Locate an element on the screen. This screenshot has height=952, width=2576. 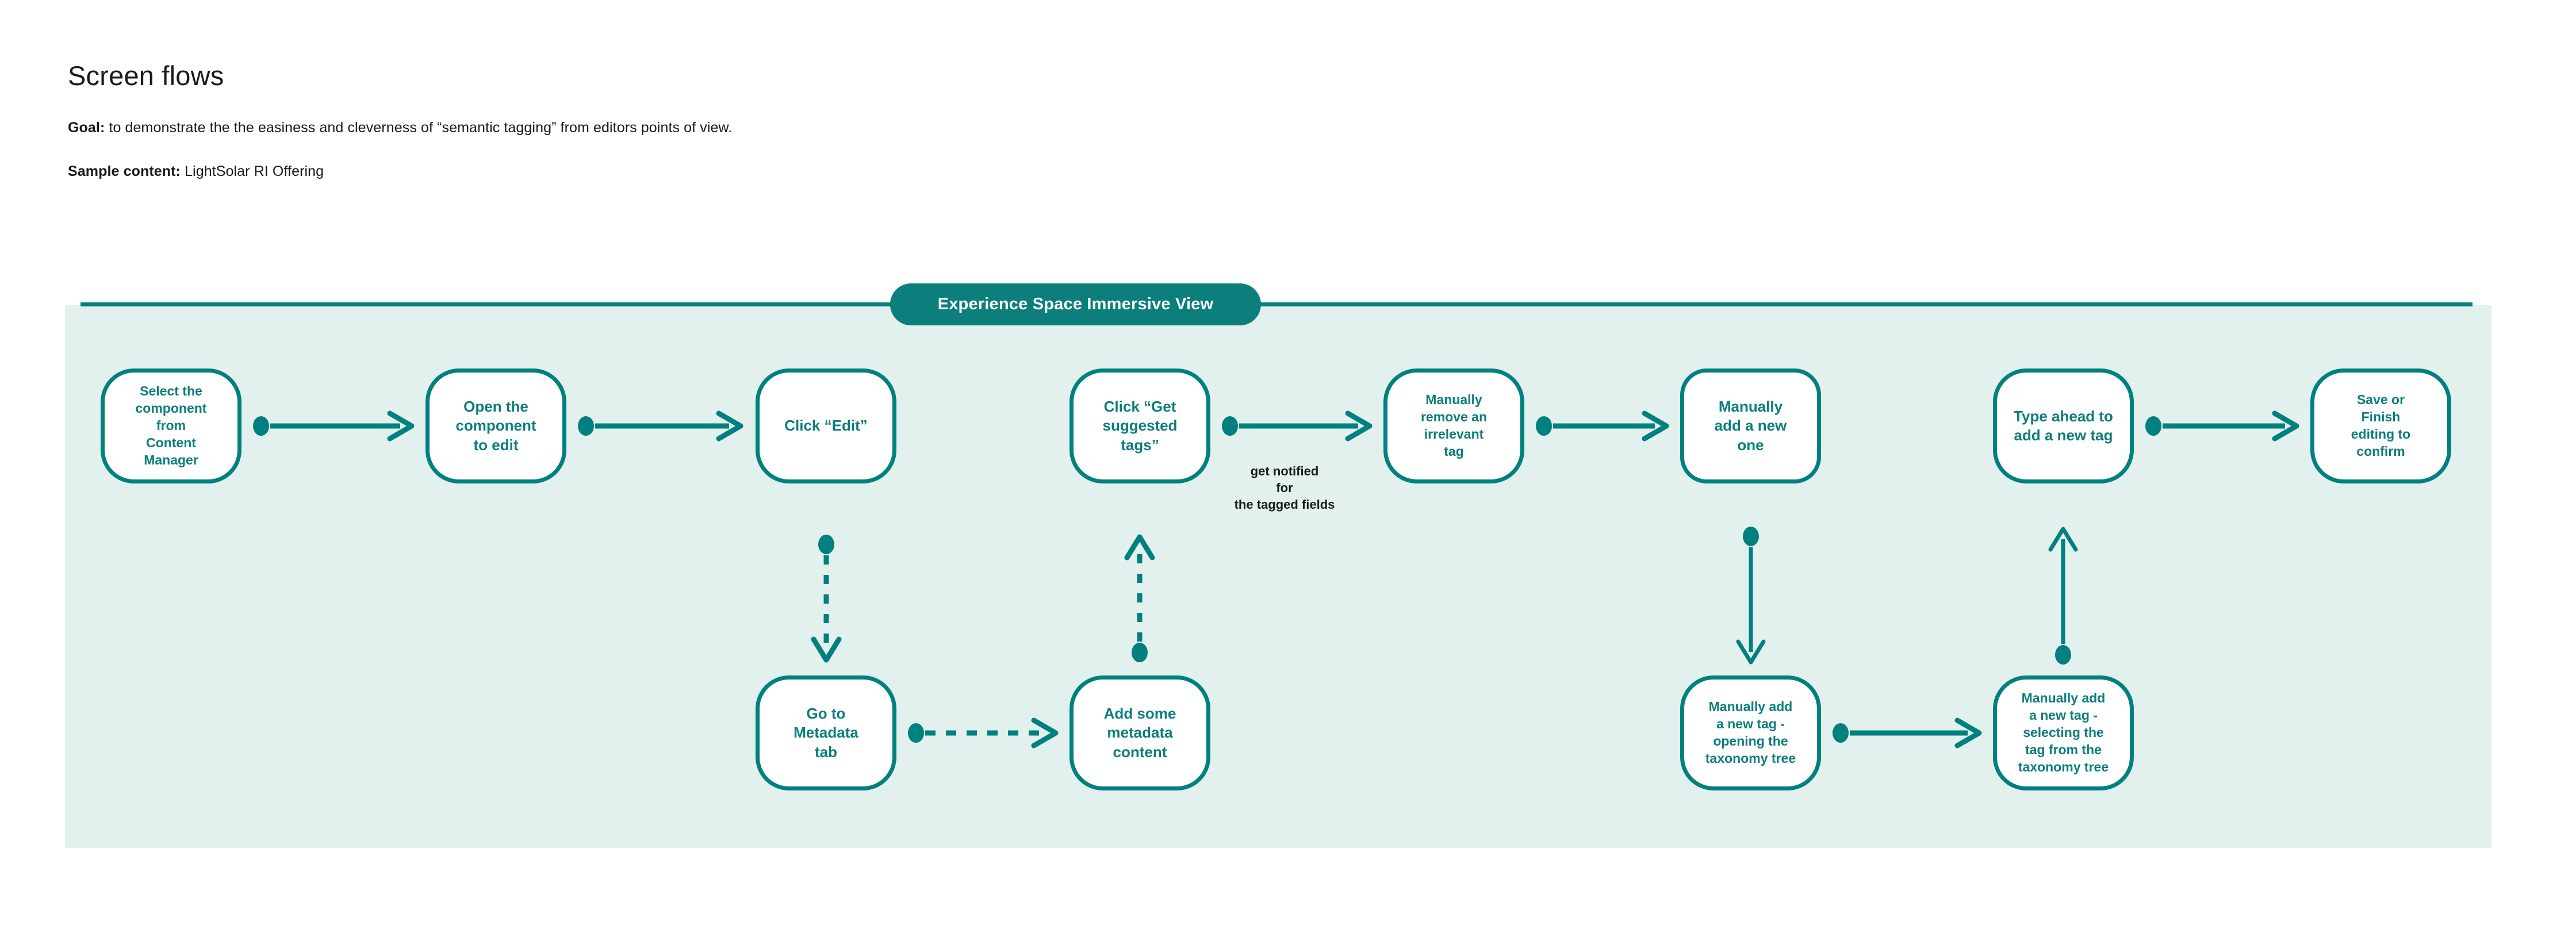
connector-n12-n7 is located at coordinates (2063, 596).